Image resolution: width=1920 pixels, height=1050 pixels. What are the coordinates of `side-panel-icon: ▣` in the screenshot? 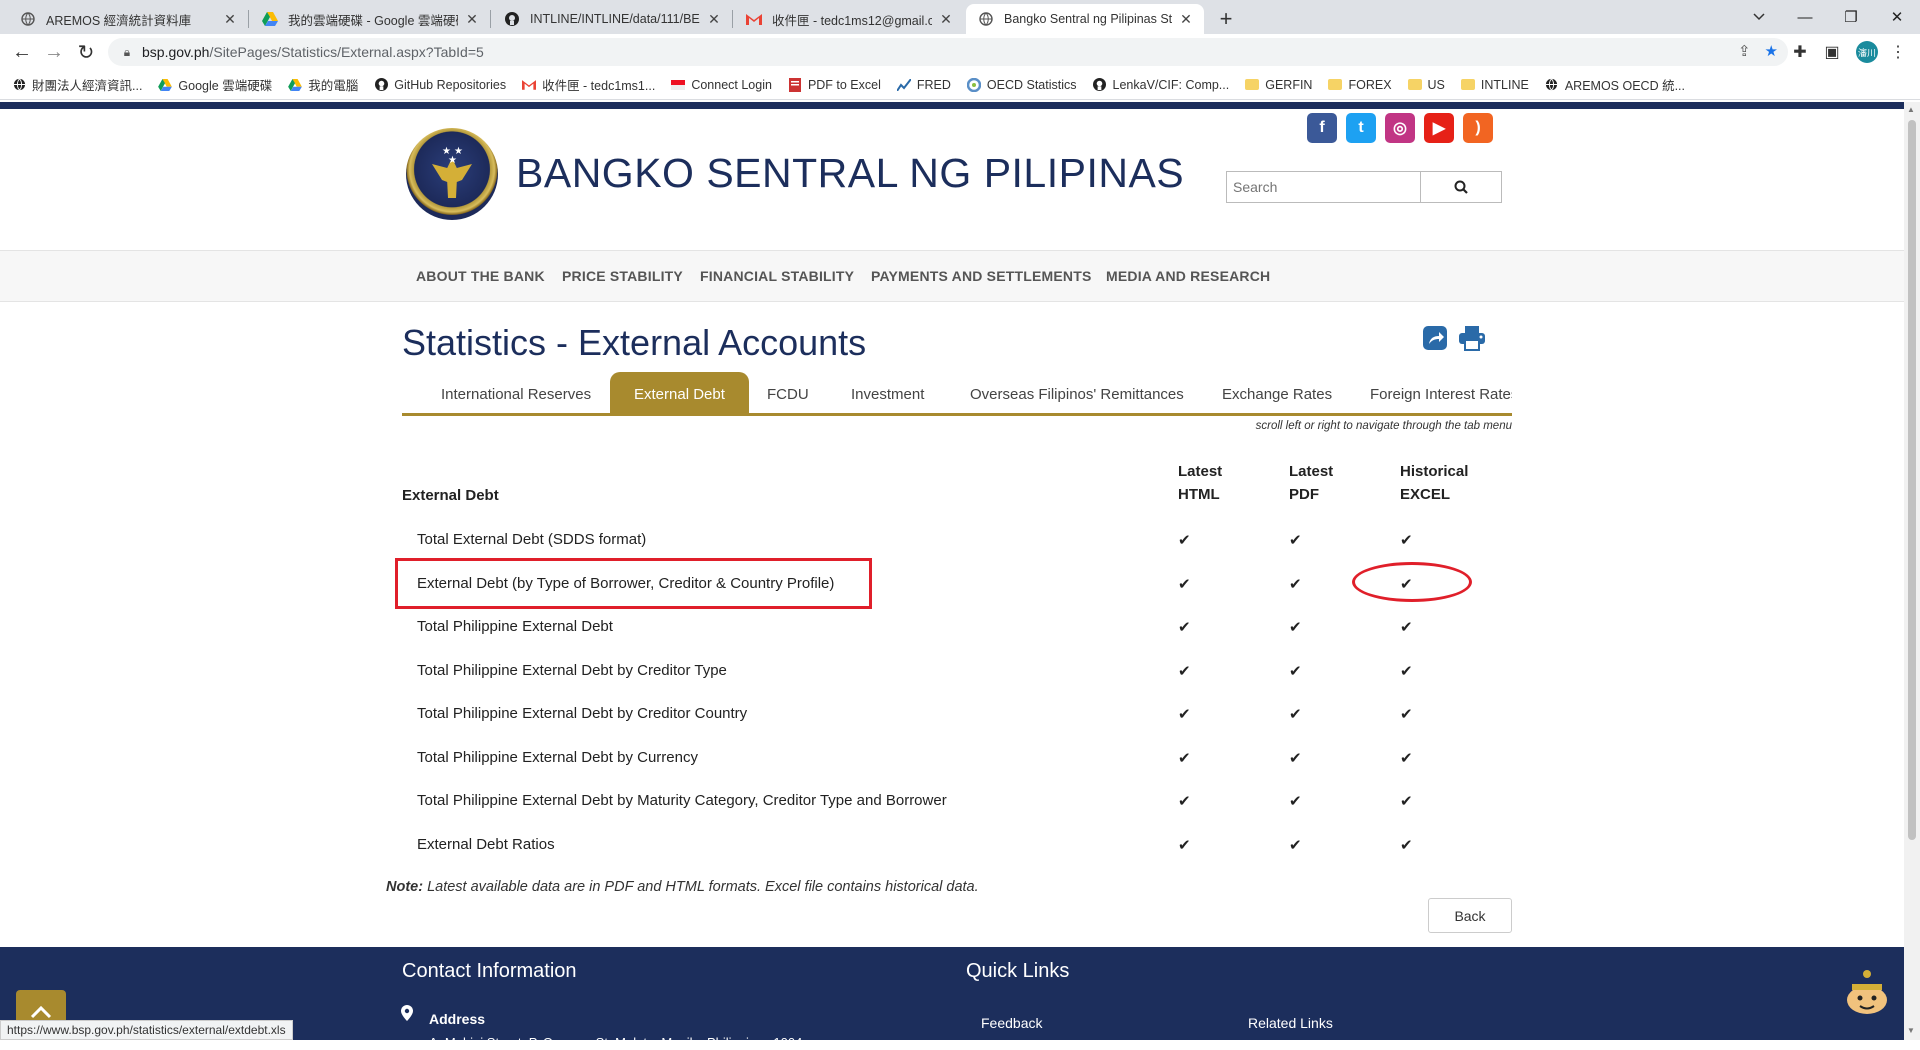 It's located at (1832, 52).